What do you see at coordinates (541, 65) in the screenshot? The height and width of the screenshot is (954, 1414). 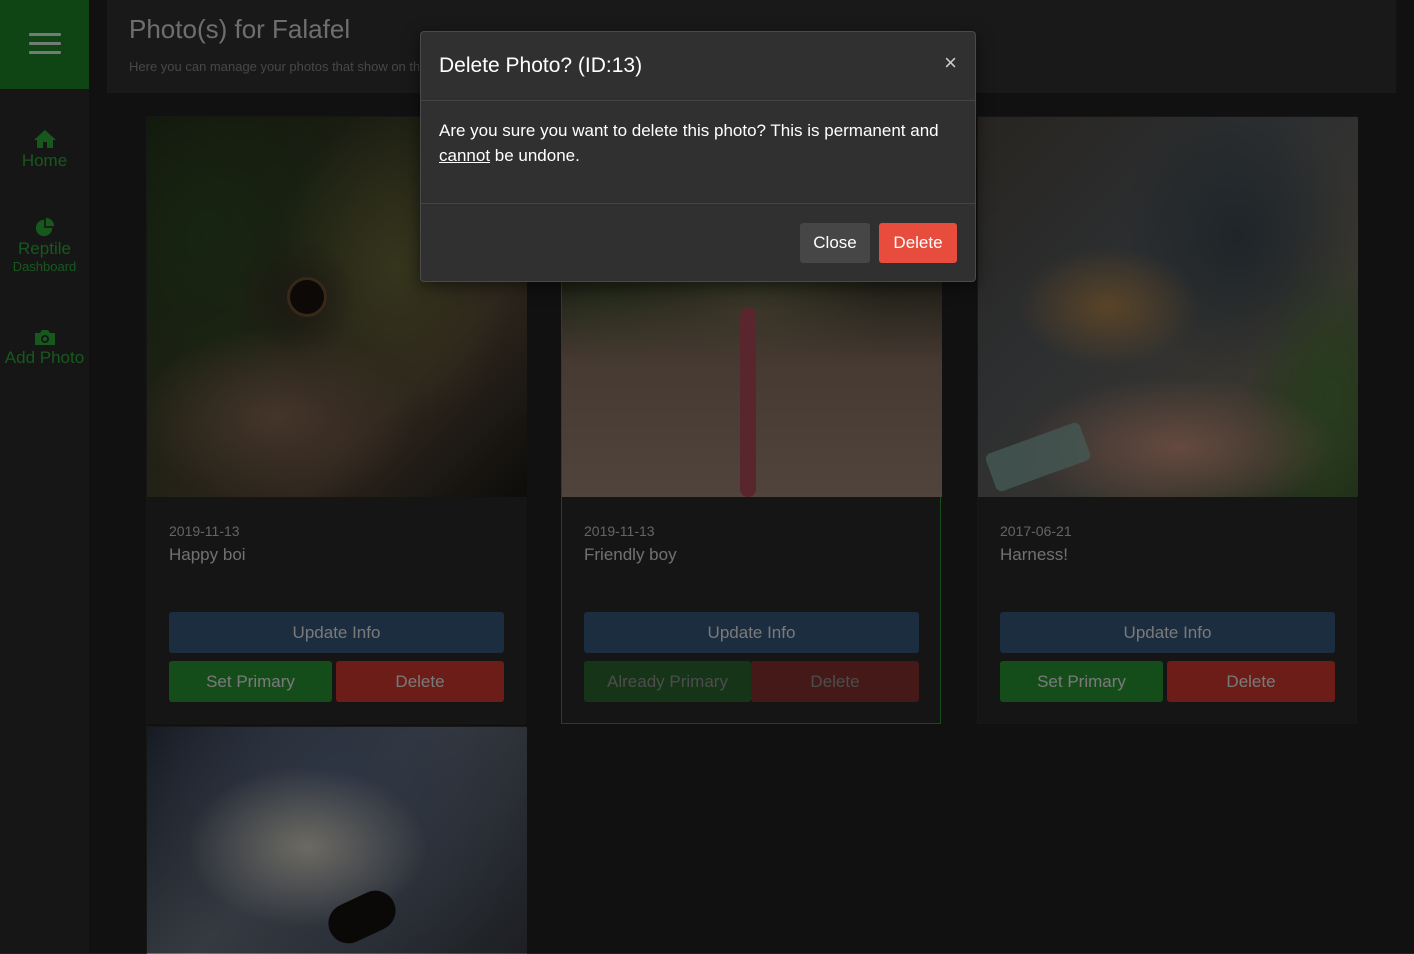 I see `modal-title: Delete Photo? (ID:13)` at bounding box center [541, 65].